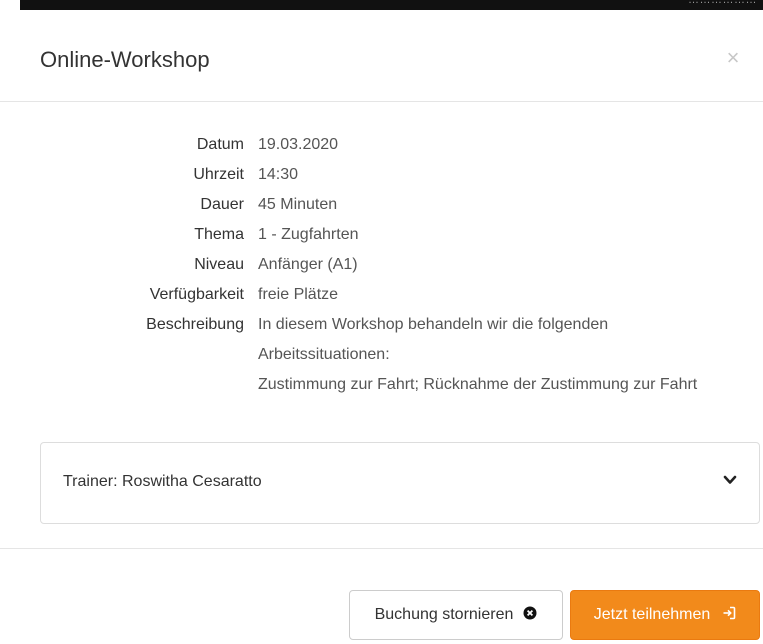  Describe the element at coordinates (298, 204) in the screenshot. I see `detail-value: 45 Minuten` at that location.